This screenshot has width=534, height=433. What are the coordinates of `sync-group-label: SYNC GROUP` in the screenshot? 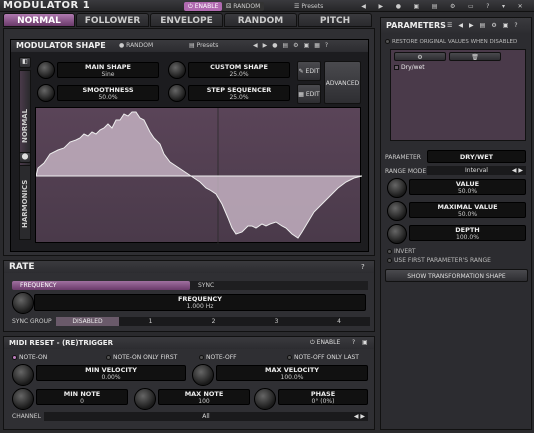 It's located at (32, 321).